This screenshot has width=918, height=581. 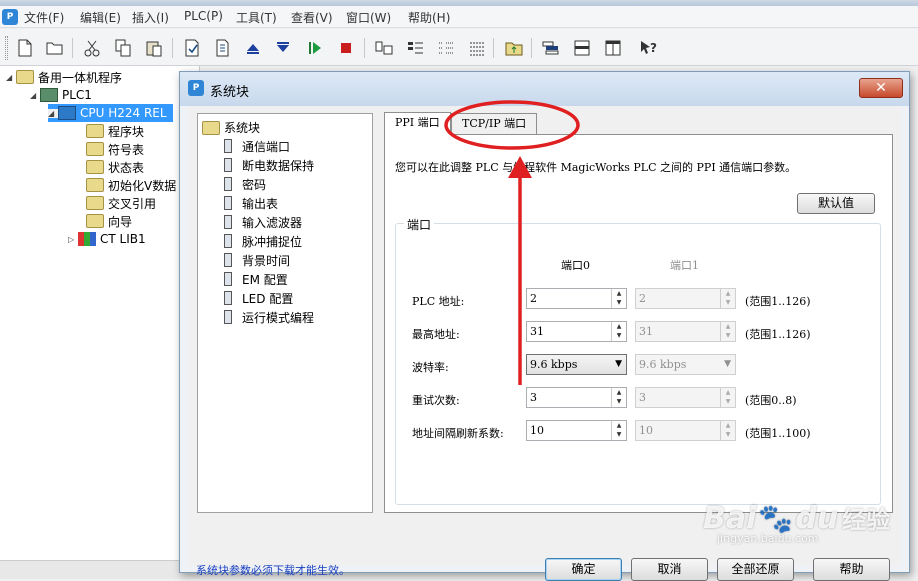 I want to click on download-icon, so click(x=283, y=48).